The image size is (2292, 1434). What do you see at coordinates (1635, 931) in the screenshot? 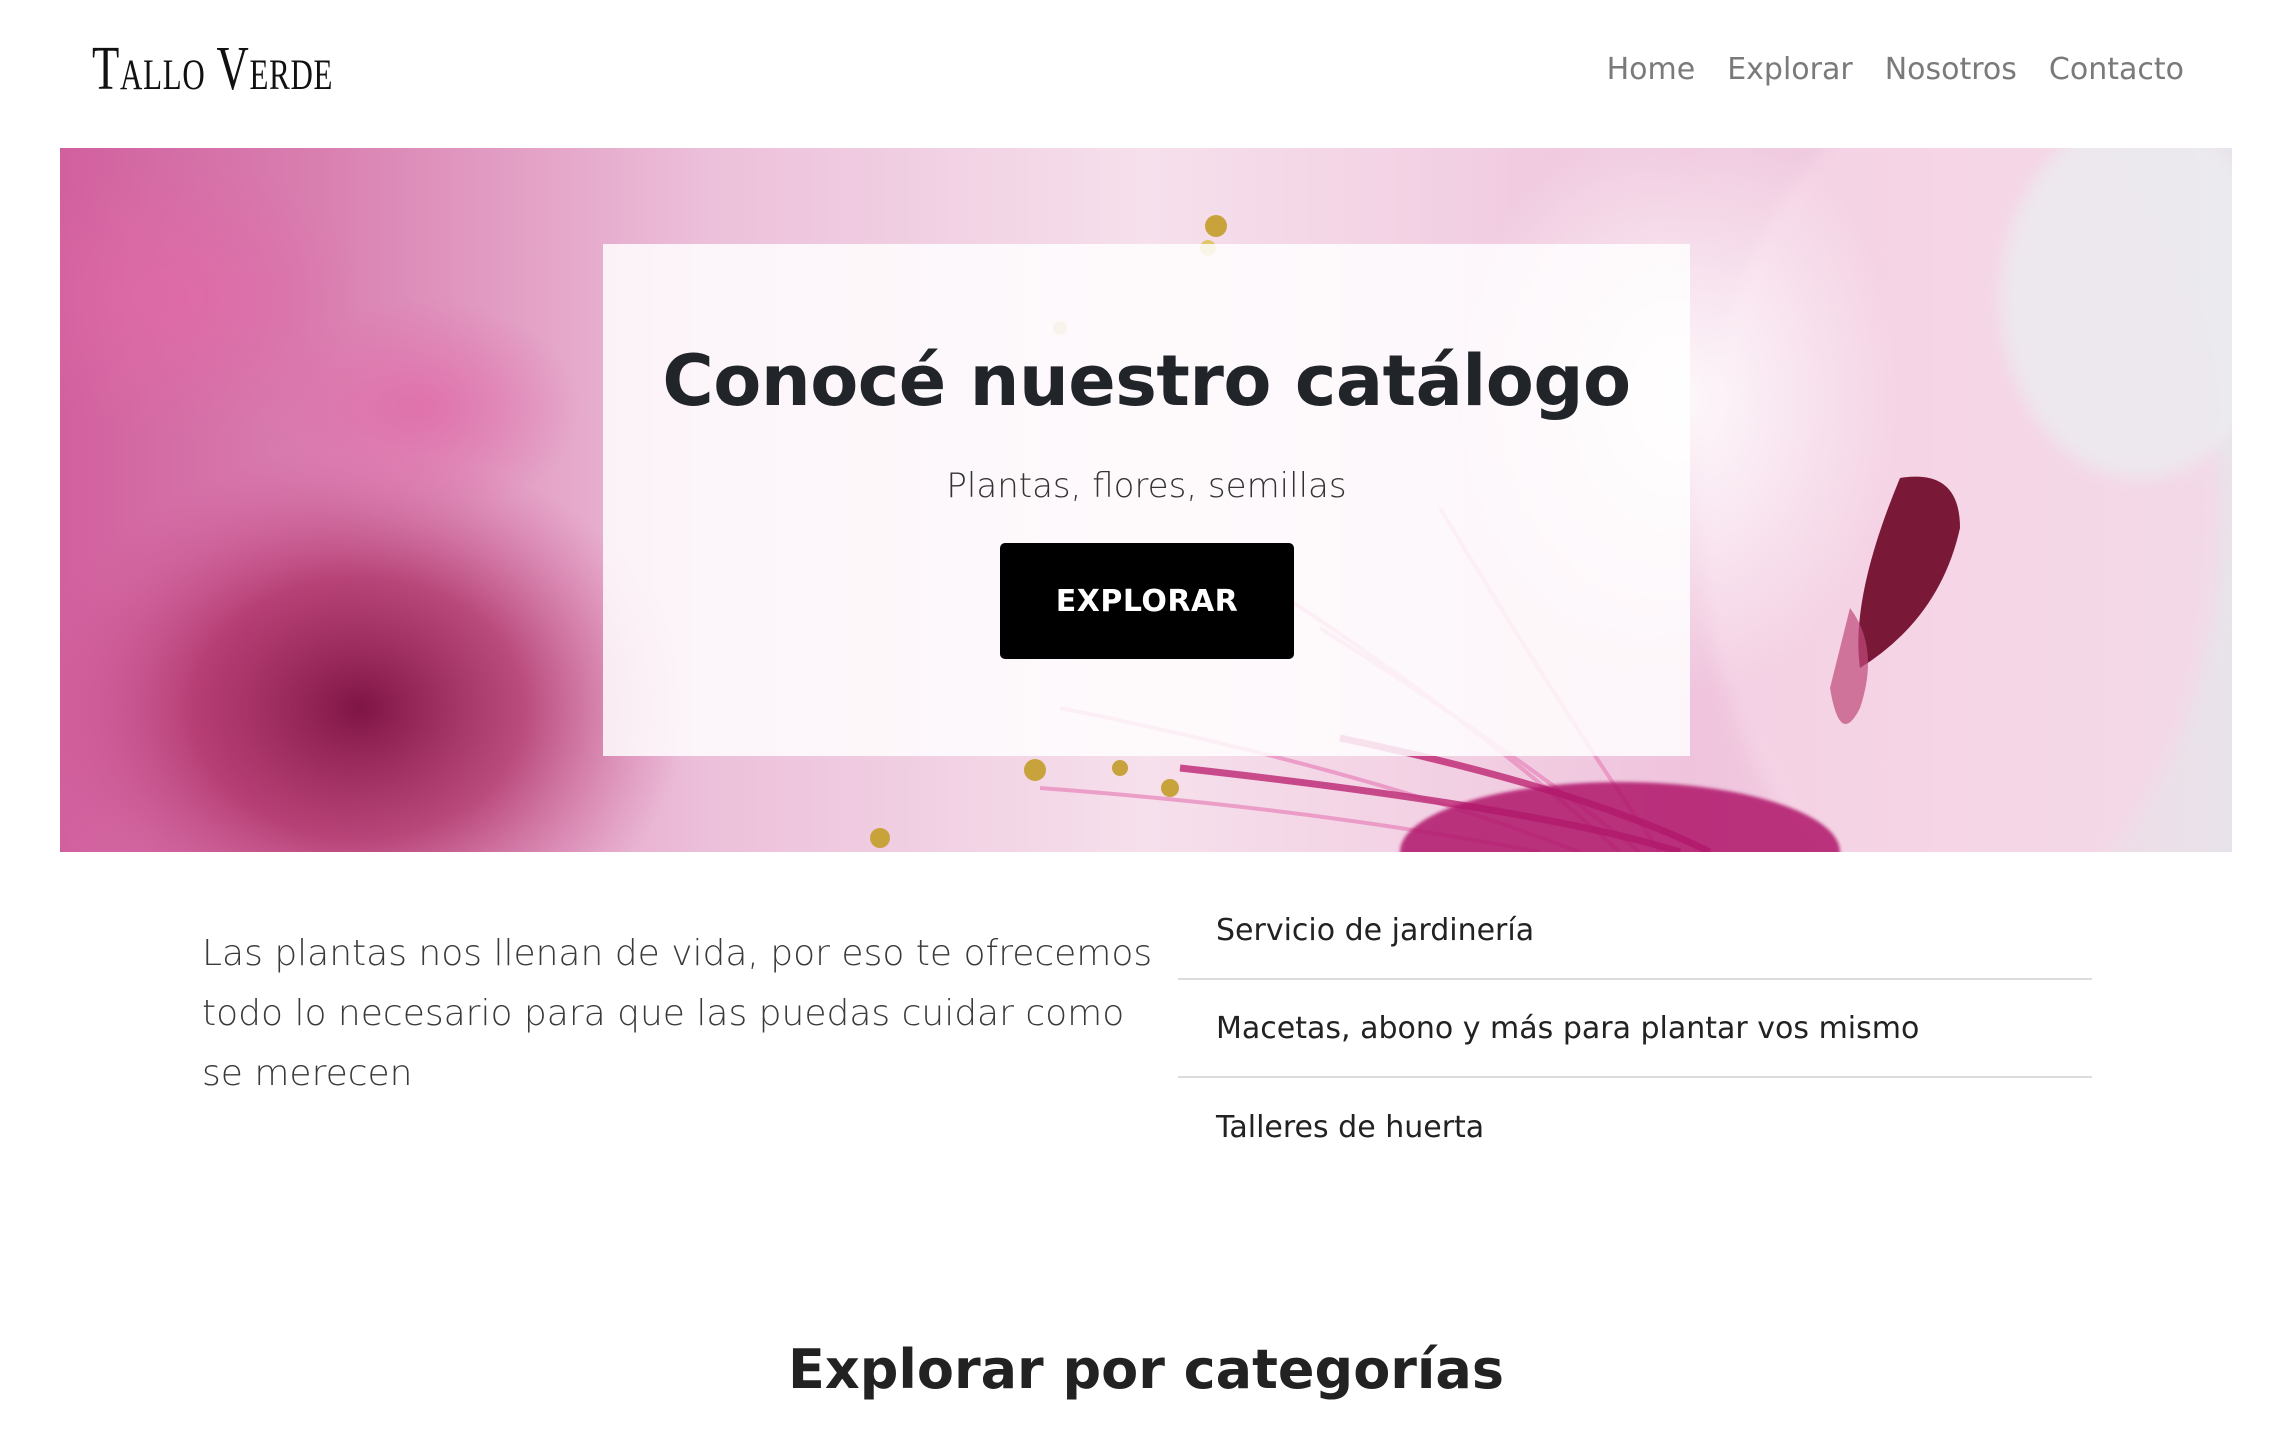
I see `service-item-jardineria: Servicio de jardinería` at bounding box center [1635, 931].